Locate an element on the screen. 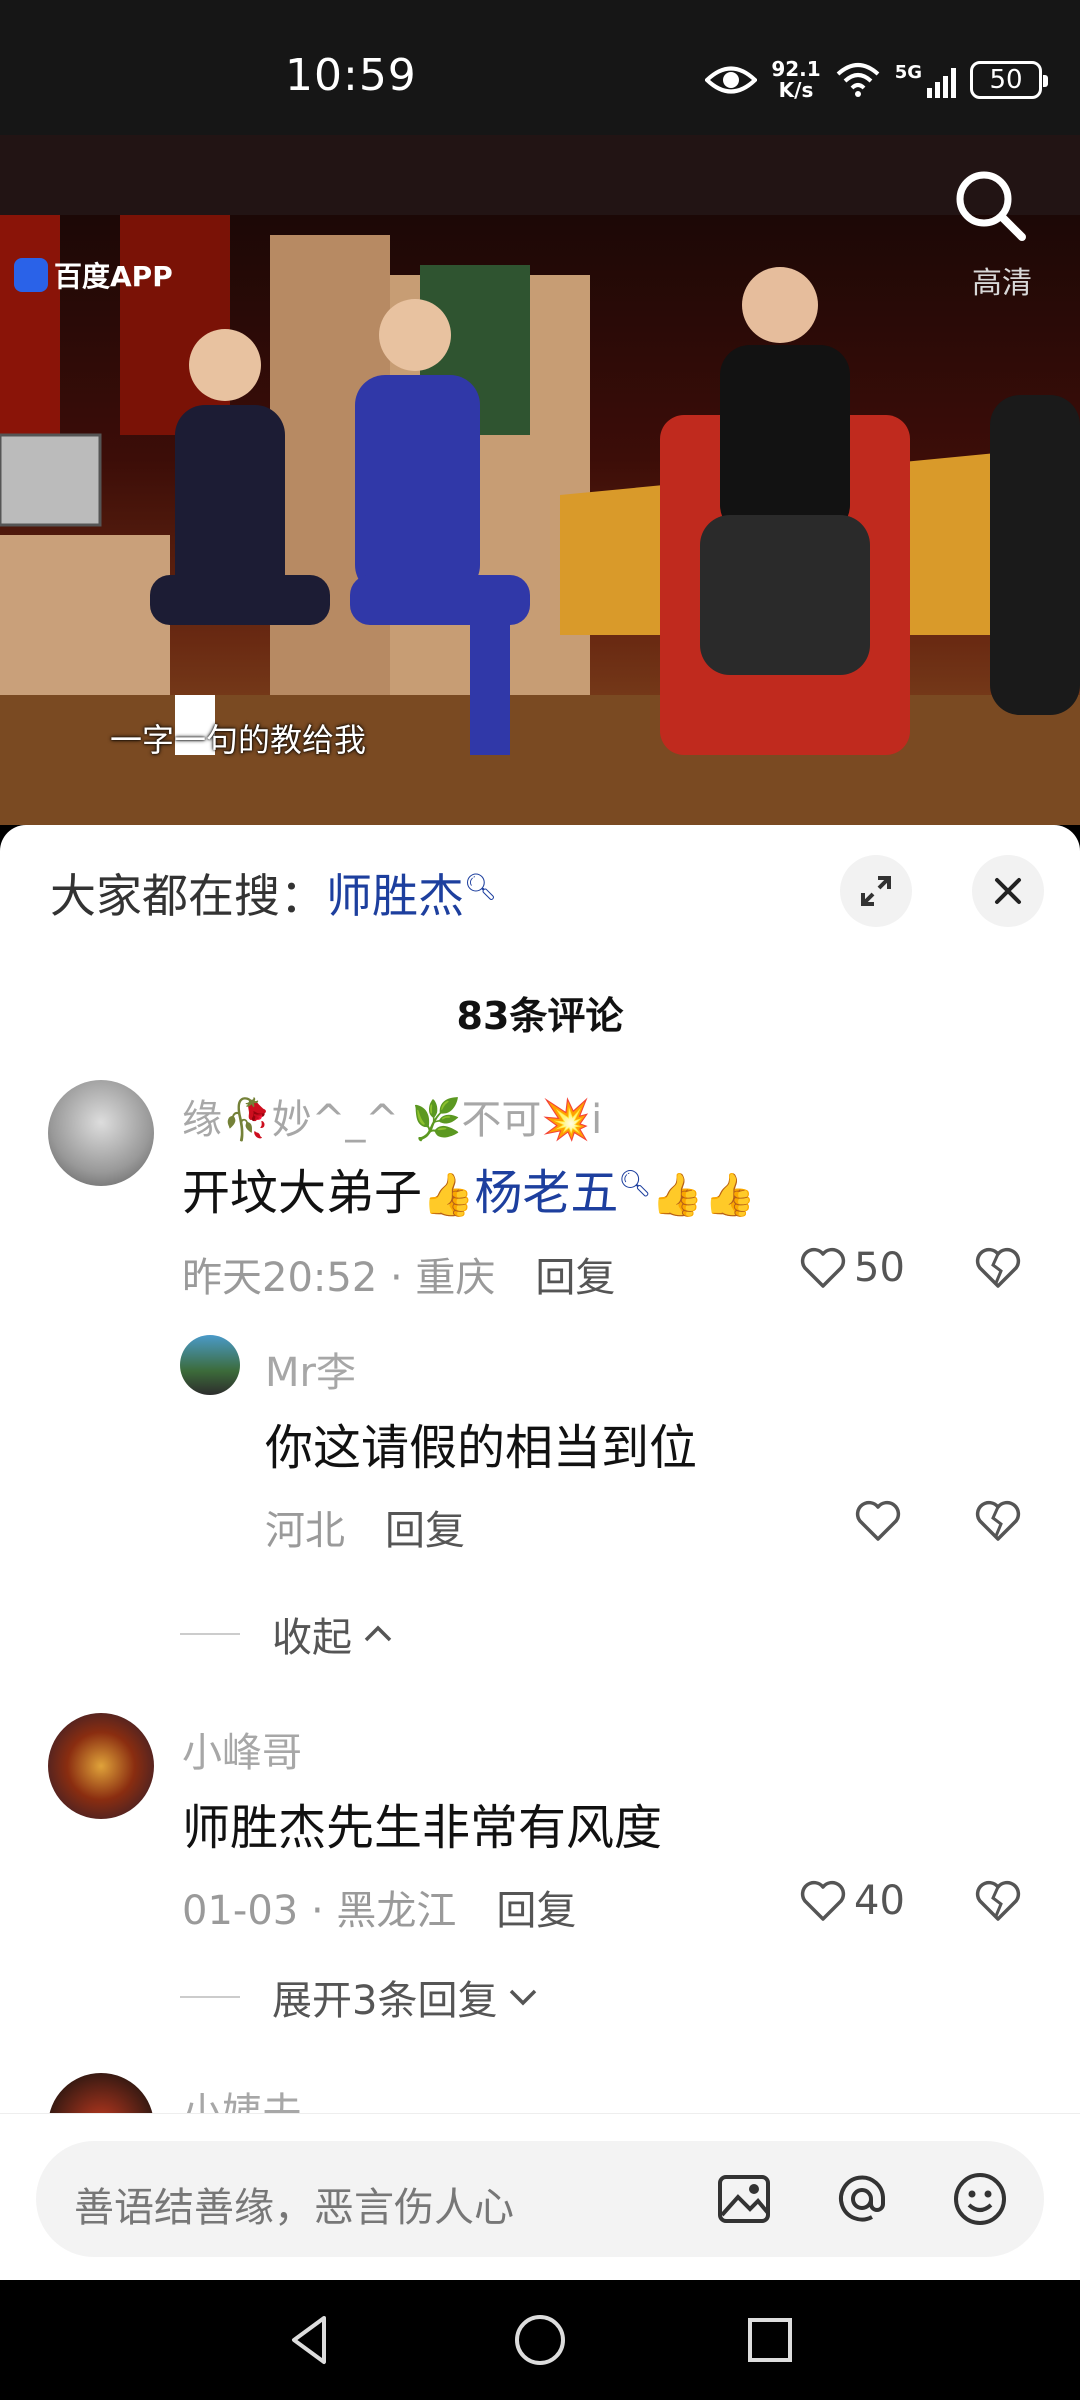  comment-username: 缘🥀妙^_^ 🌿不可💥i is located at coordinates (392, 1116).